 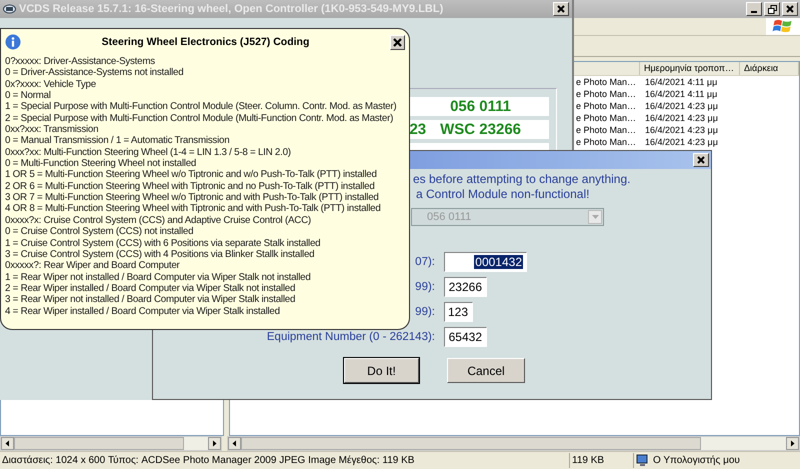 What do you see at coordinates (480, 129) in the screenshot?
I see `readout-value: WSC 23266` at bounding box center [480, 129].